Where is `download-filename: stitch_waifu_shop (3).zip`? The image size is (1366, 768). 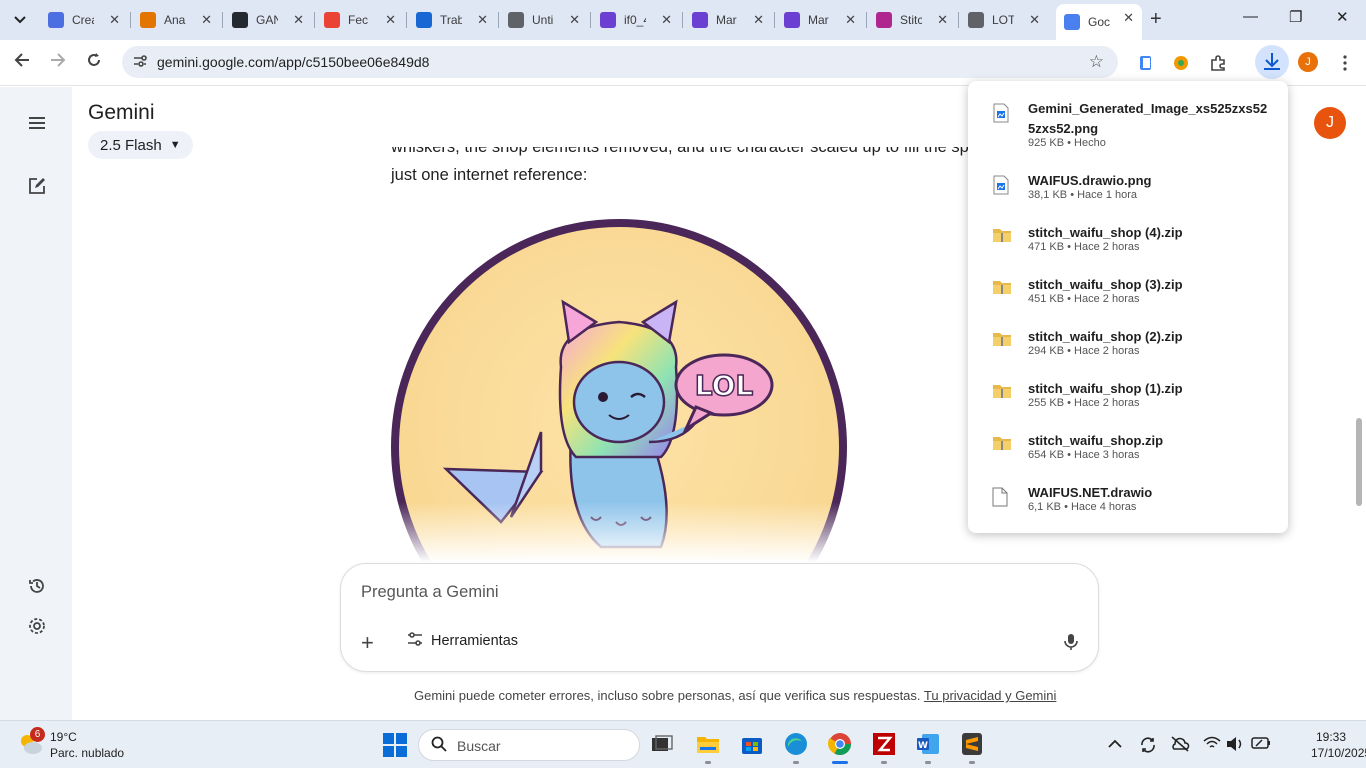
download-filename: stitch_waifu_shop (3).zip is located at coordinates (1150, 285).